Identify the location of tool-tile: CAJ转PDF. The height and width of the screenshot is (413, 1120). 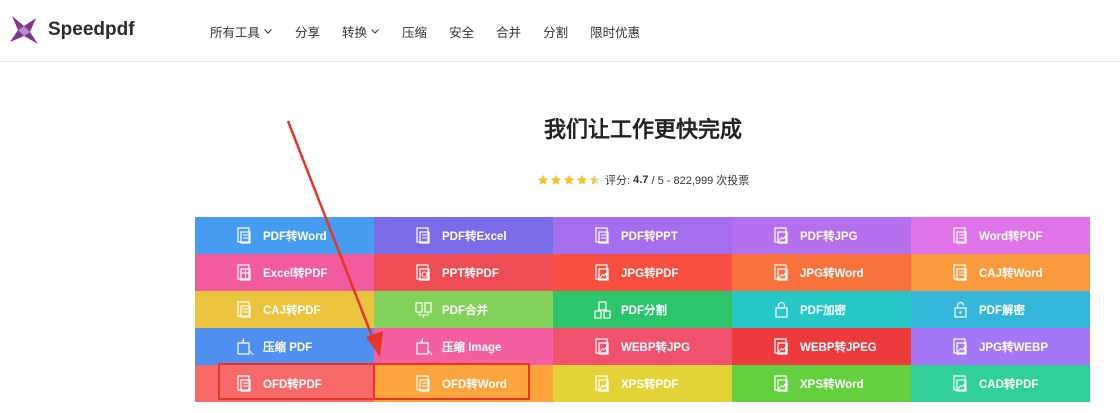
(284, 309).